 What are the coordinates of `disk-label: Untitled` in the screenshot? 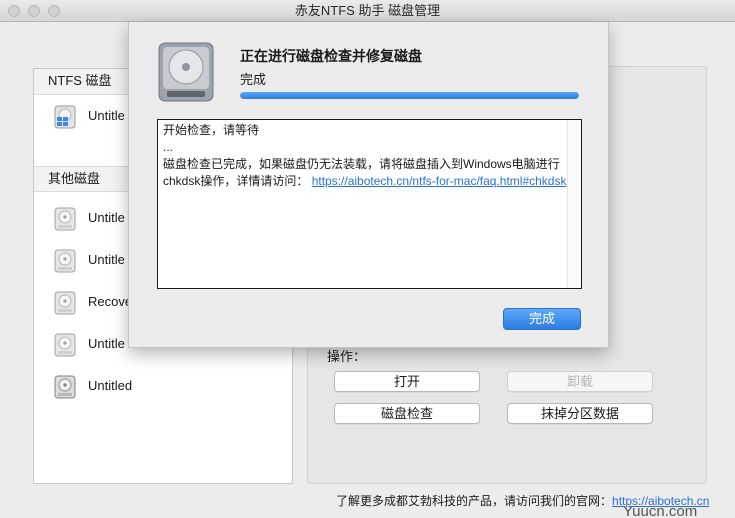 It's located at (110, 385).